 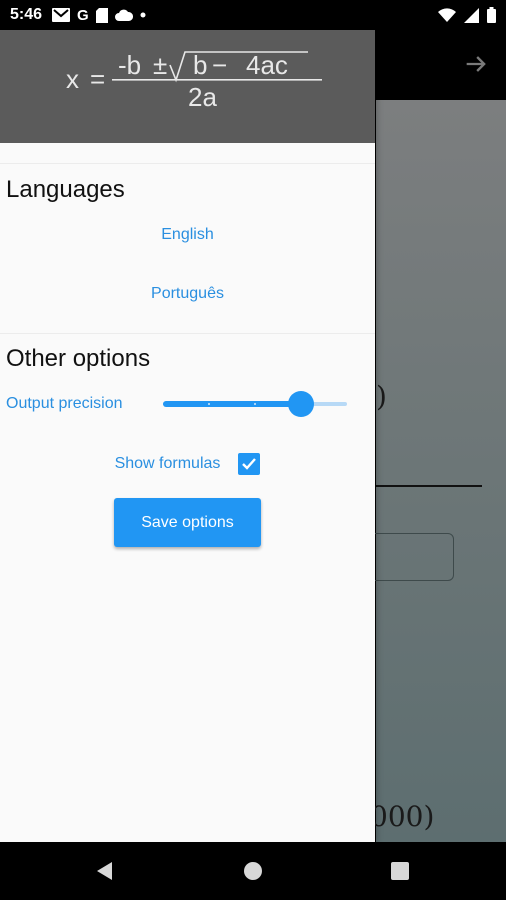 I want to click on output-precision-slider, so click(x=255, y=404).